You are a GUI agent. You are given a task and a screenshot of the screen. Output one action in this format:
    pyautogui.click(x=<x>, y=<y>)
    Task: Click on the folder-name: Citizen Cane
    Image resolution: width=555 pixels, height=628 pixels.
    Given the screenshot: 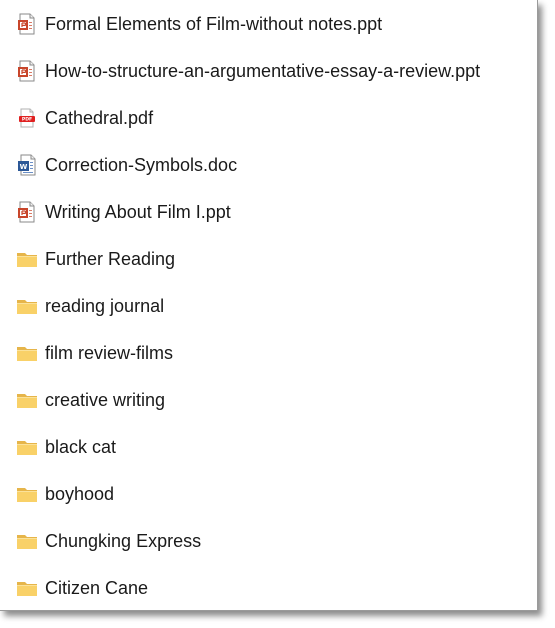 What is the action you would take?
    pyautogui.click(x=97, y=588)
    